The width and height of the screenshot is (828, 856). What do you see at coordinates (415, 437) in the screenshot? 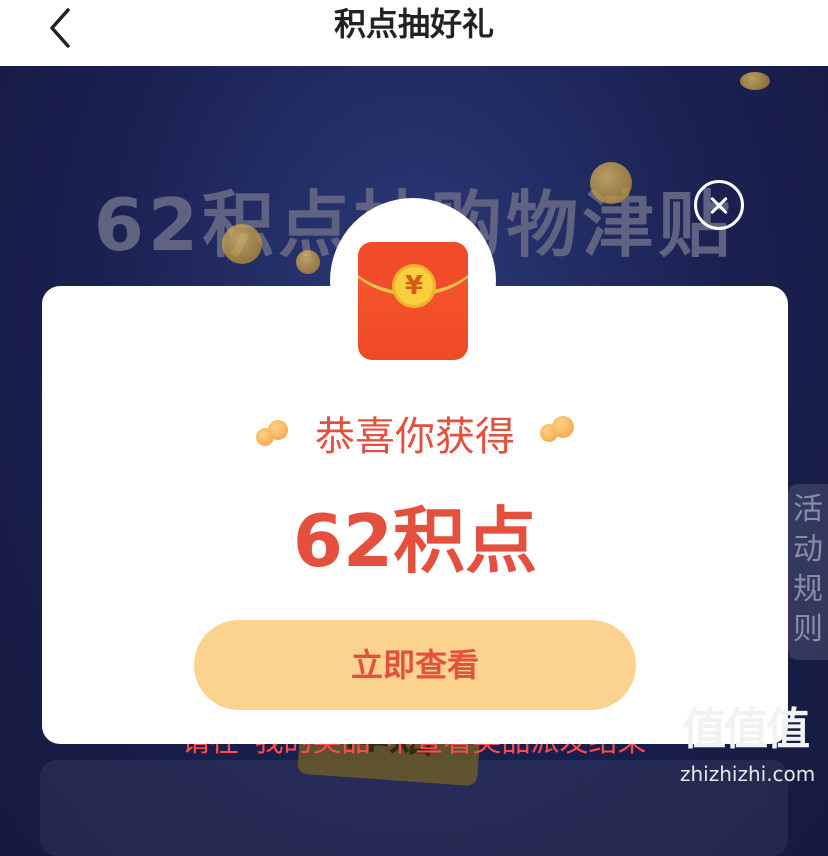
I see `congrats-text: 恭喜你获得` at bounding box center [415, 437].